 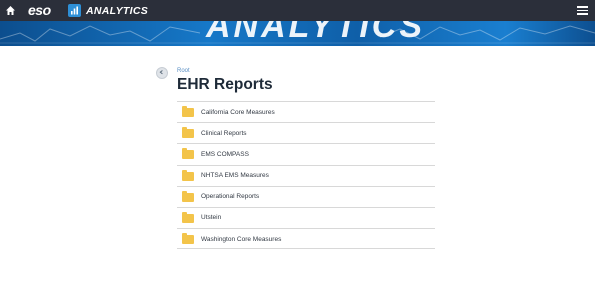 What do you see at coordinates (238, 112) in the screenshot?
I see `folder-label: California Core Measures` at bounding box center [238, 112].